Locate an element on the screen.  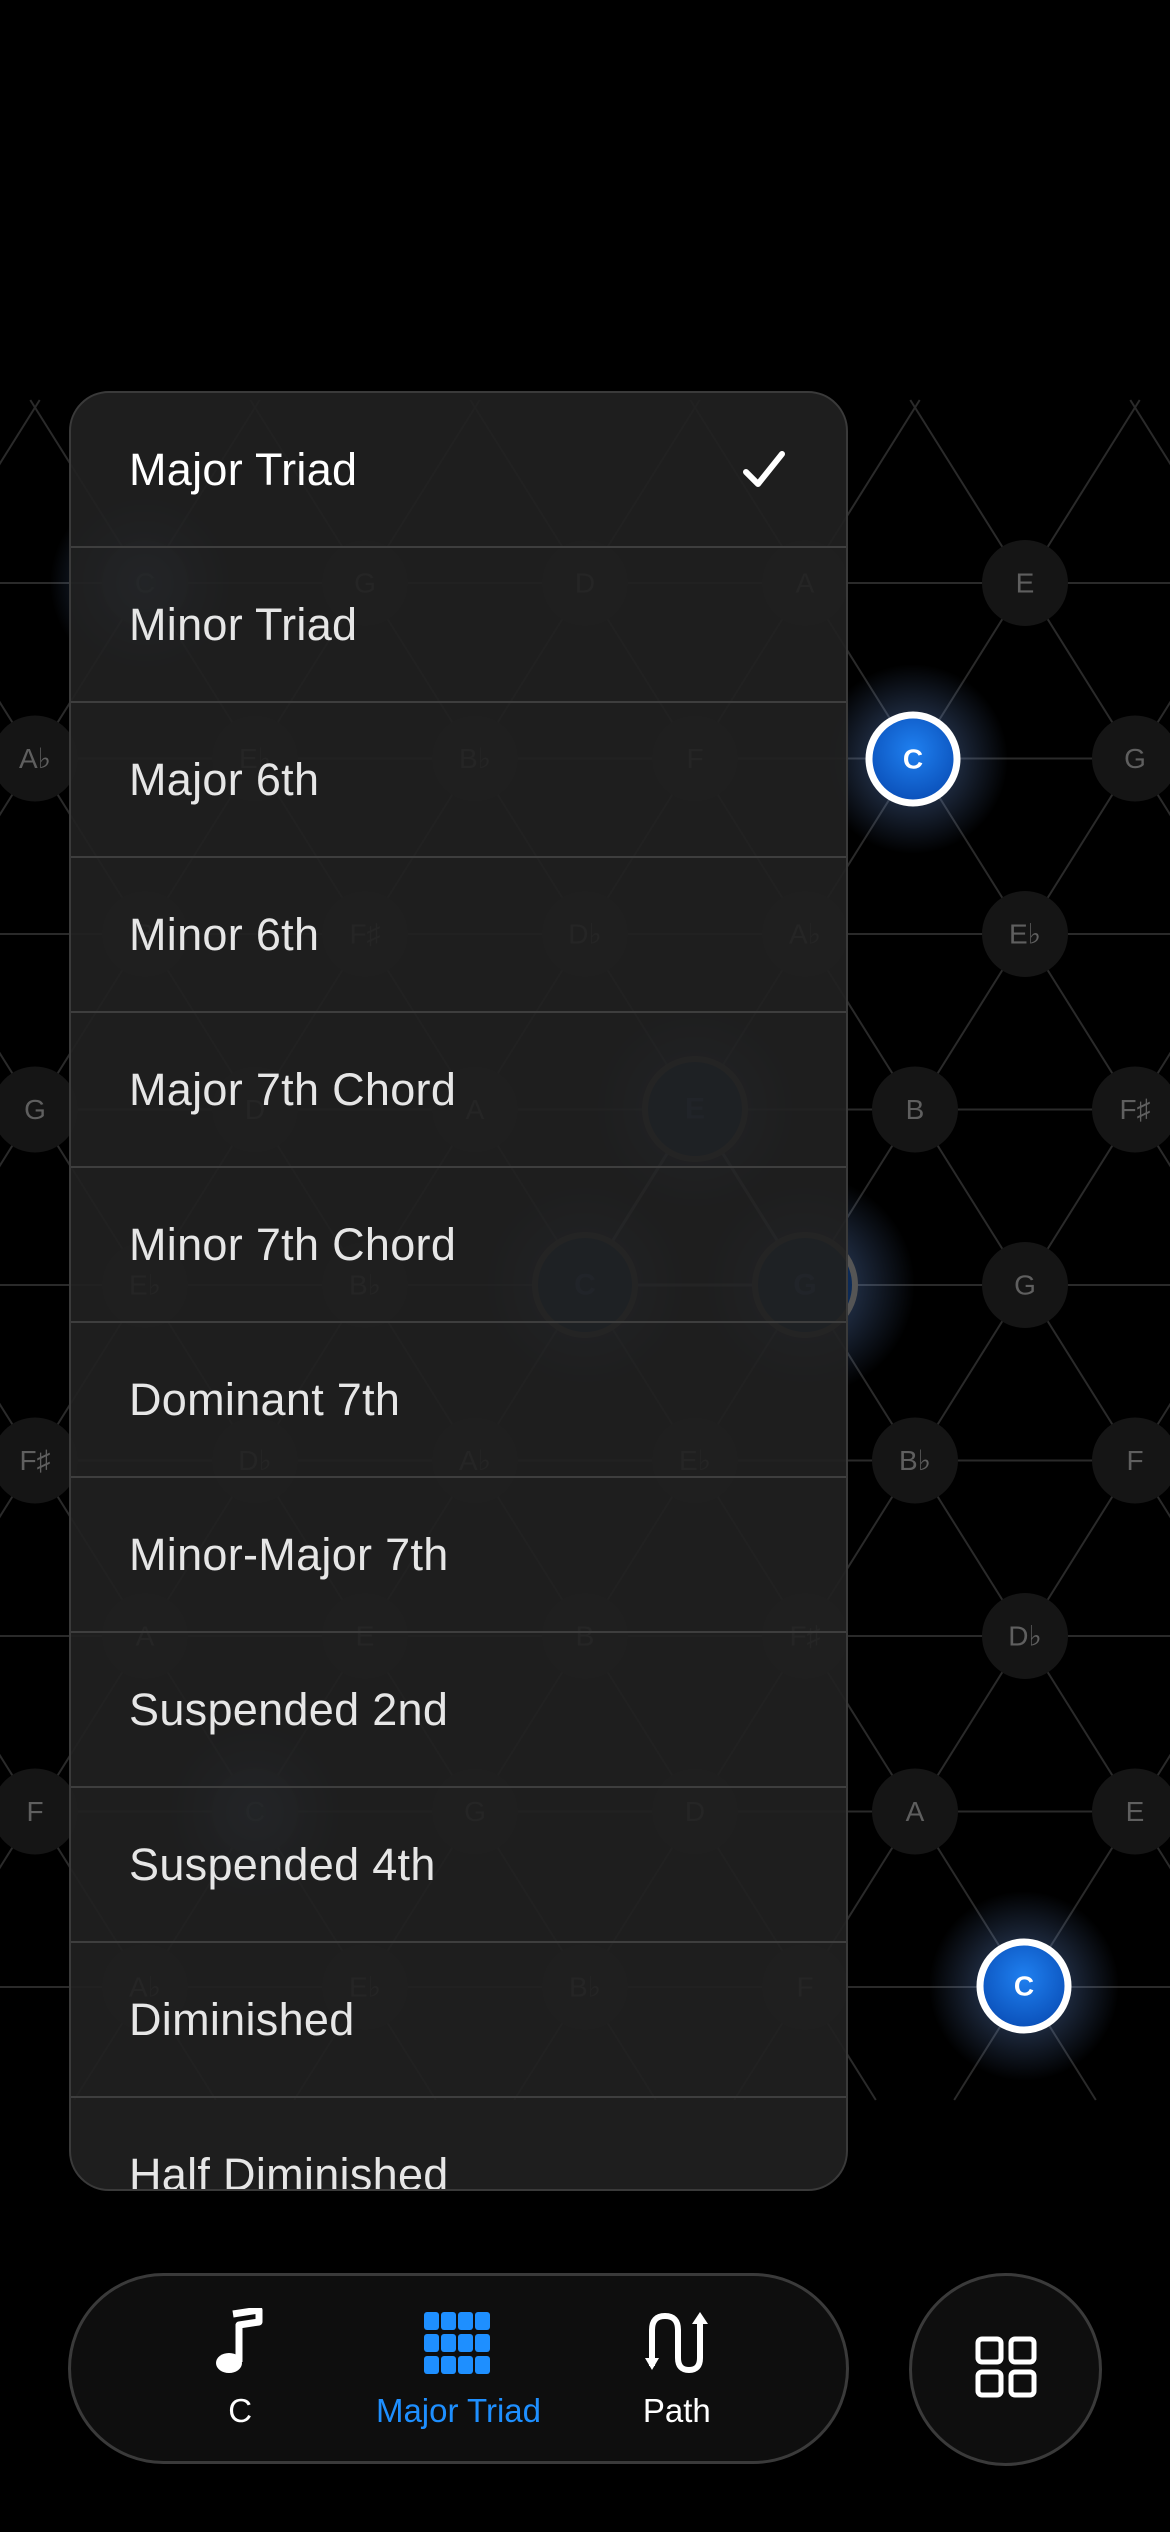
lattice-node: E♭ is located at coordinates (1025, 934).